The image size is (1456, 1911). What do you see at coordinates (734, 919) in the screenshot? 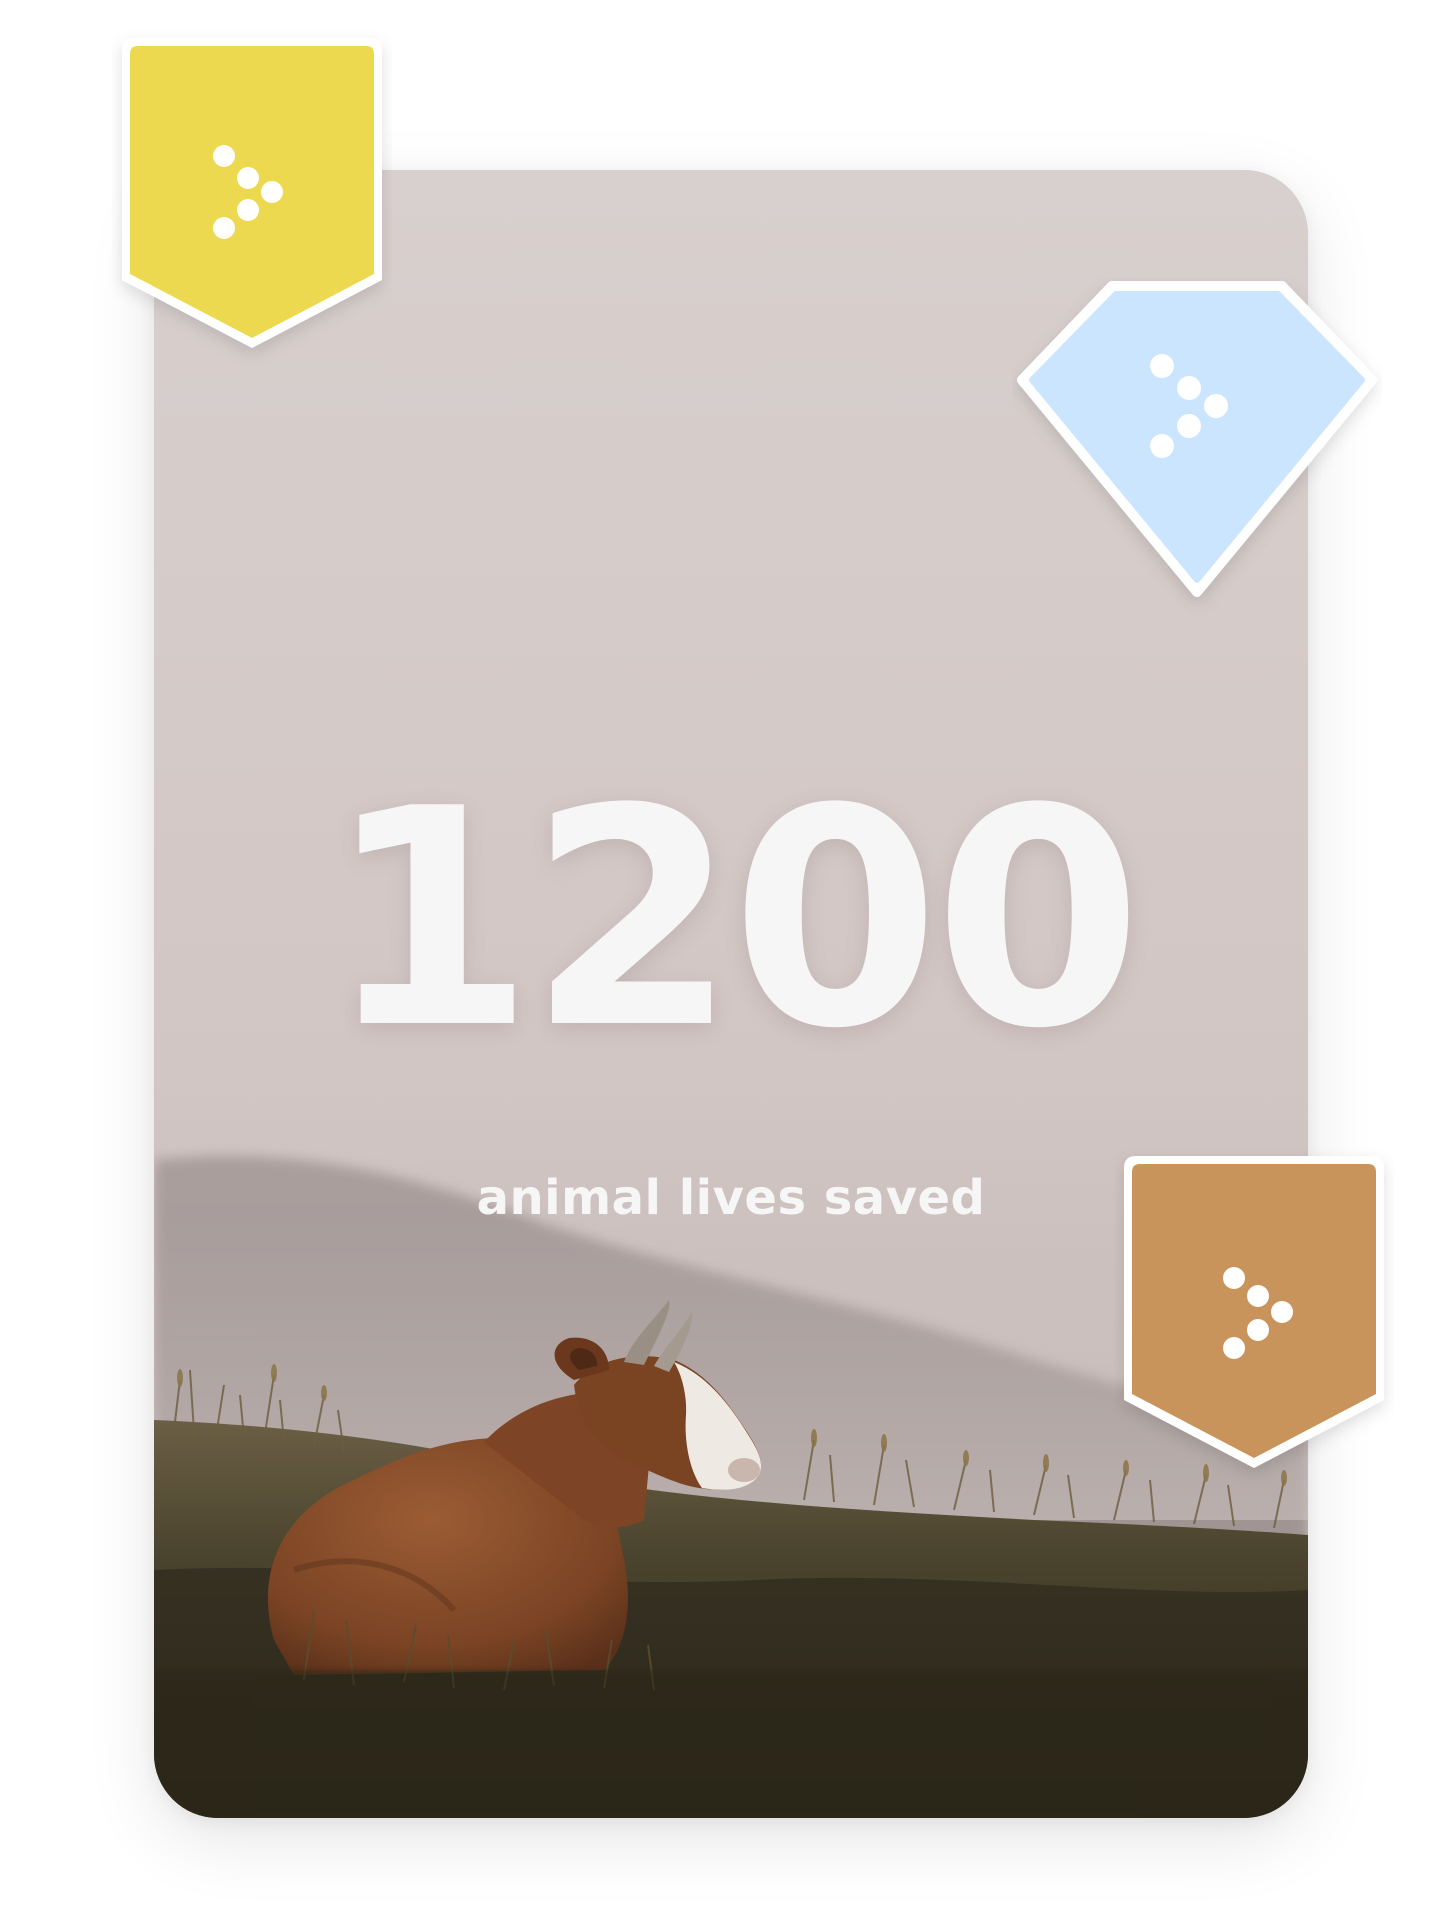
I see `stat-value: 1200` at bounding box center [734, 919].